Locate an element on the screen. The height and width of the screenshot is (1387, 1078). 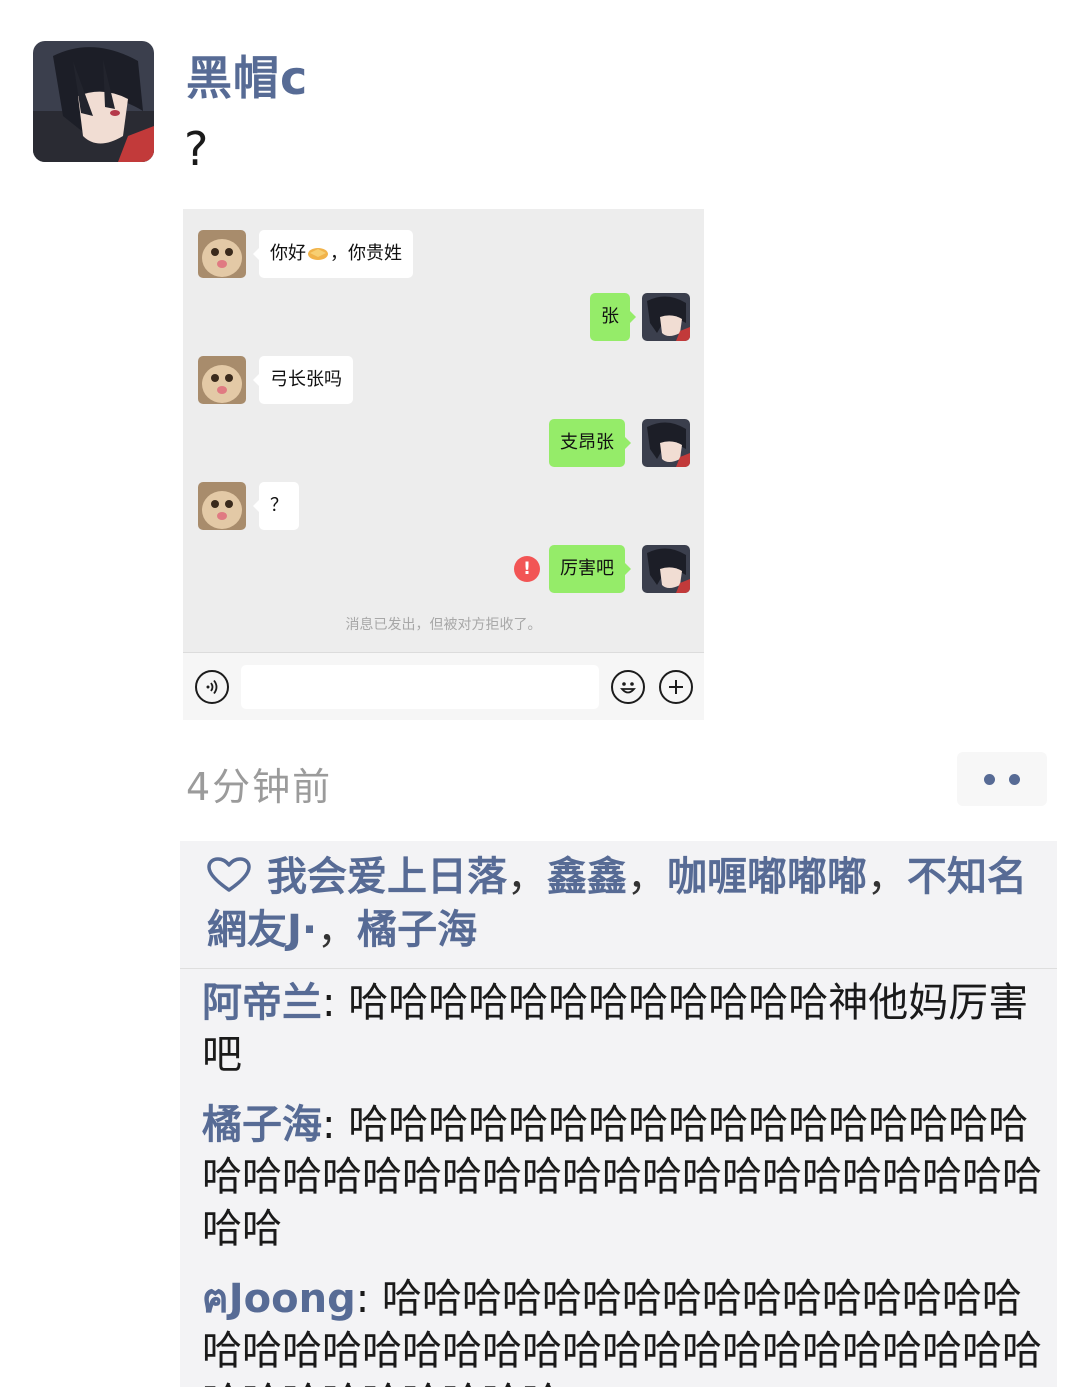
comment-item: 阿帝兰: 哈哈哈哈哈哈哈哈哈哈哈哈神他妈厉害吧 is located at coordinates (624, 1029).